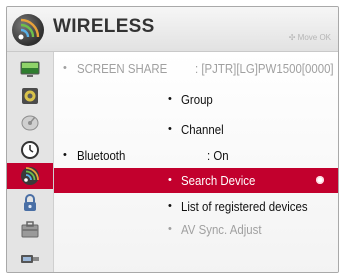 The width and height of the screenshot is (346, 279). What do you see at coordinates (314, 37) in the screenshot?
I see `hint-text: Move OK` at bounding box center [314, 37].